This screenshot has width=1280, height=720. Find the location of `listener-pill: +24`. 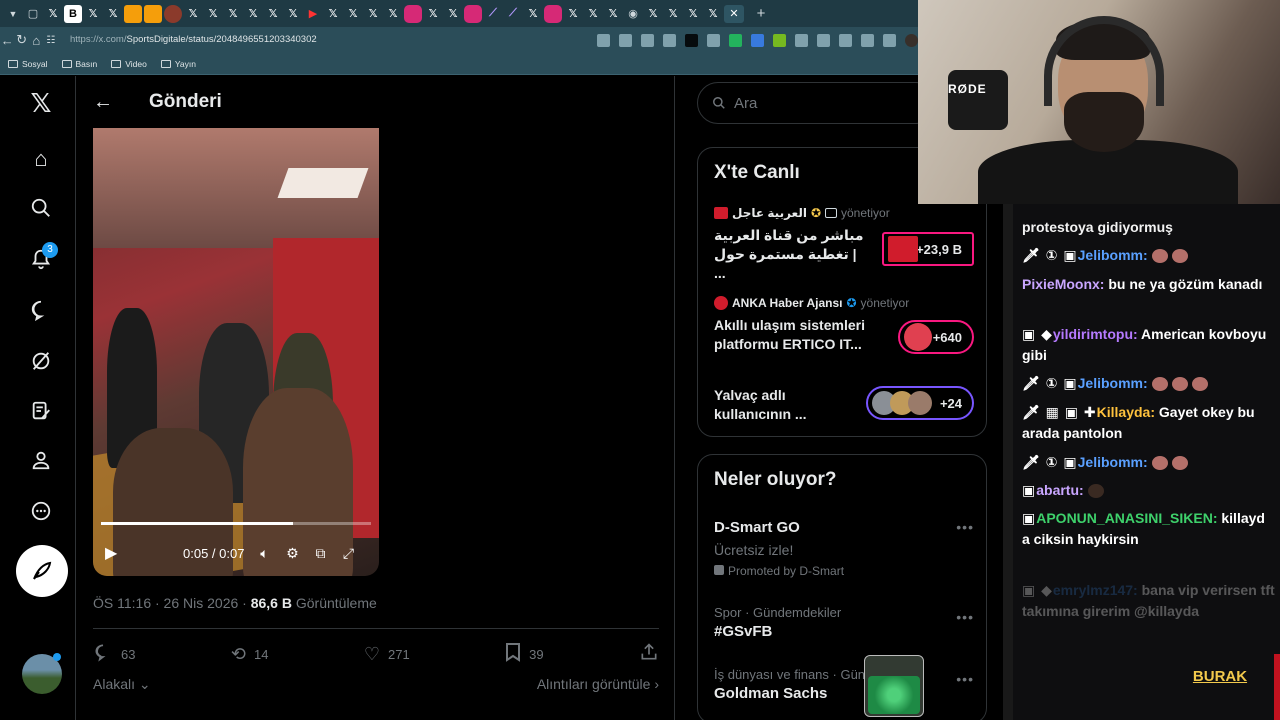

listener-pill: +24 is located at coordinates (920, 403).